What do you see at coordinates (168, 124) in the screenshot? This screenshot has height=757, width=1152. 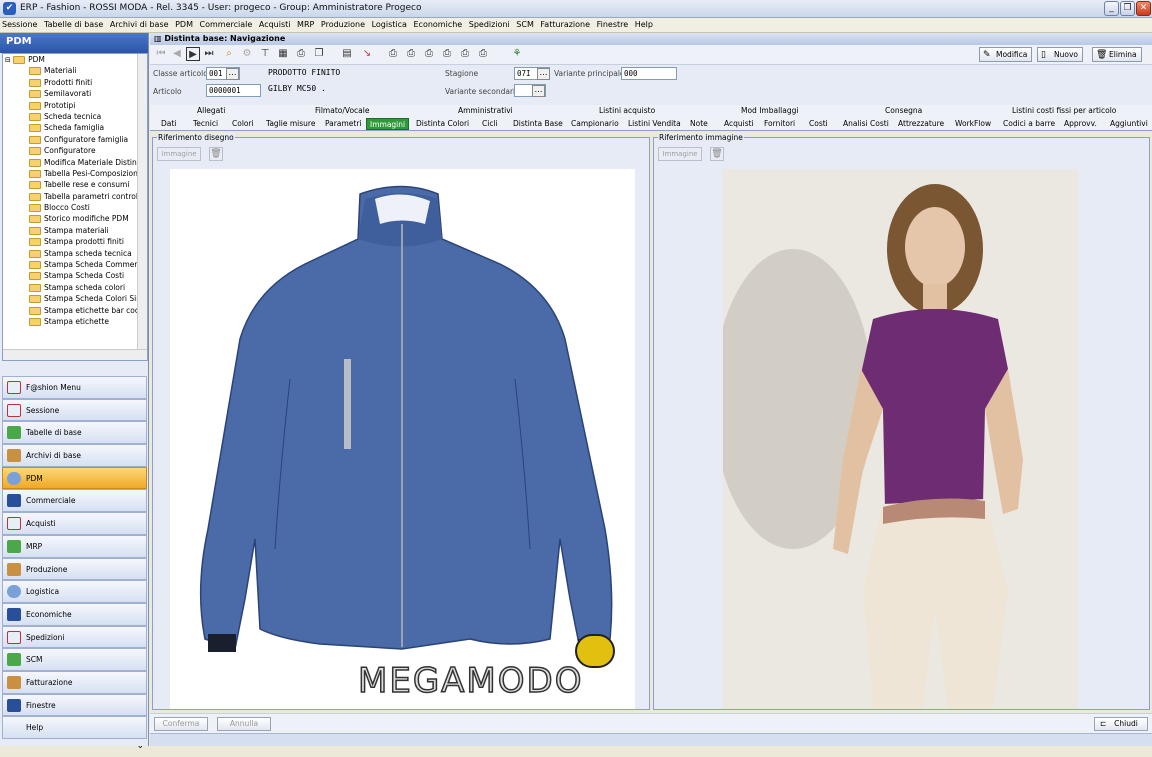 I see `tab-dati: Dati` at bounding box center [168, 124].